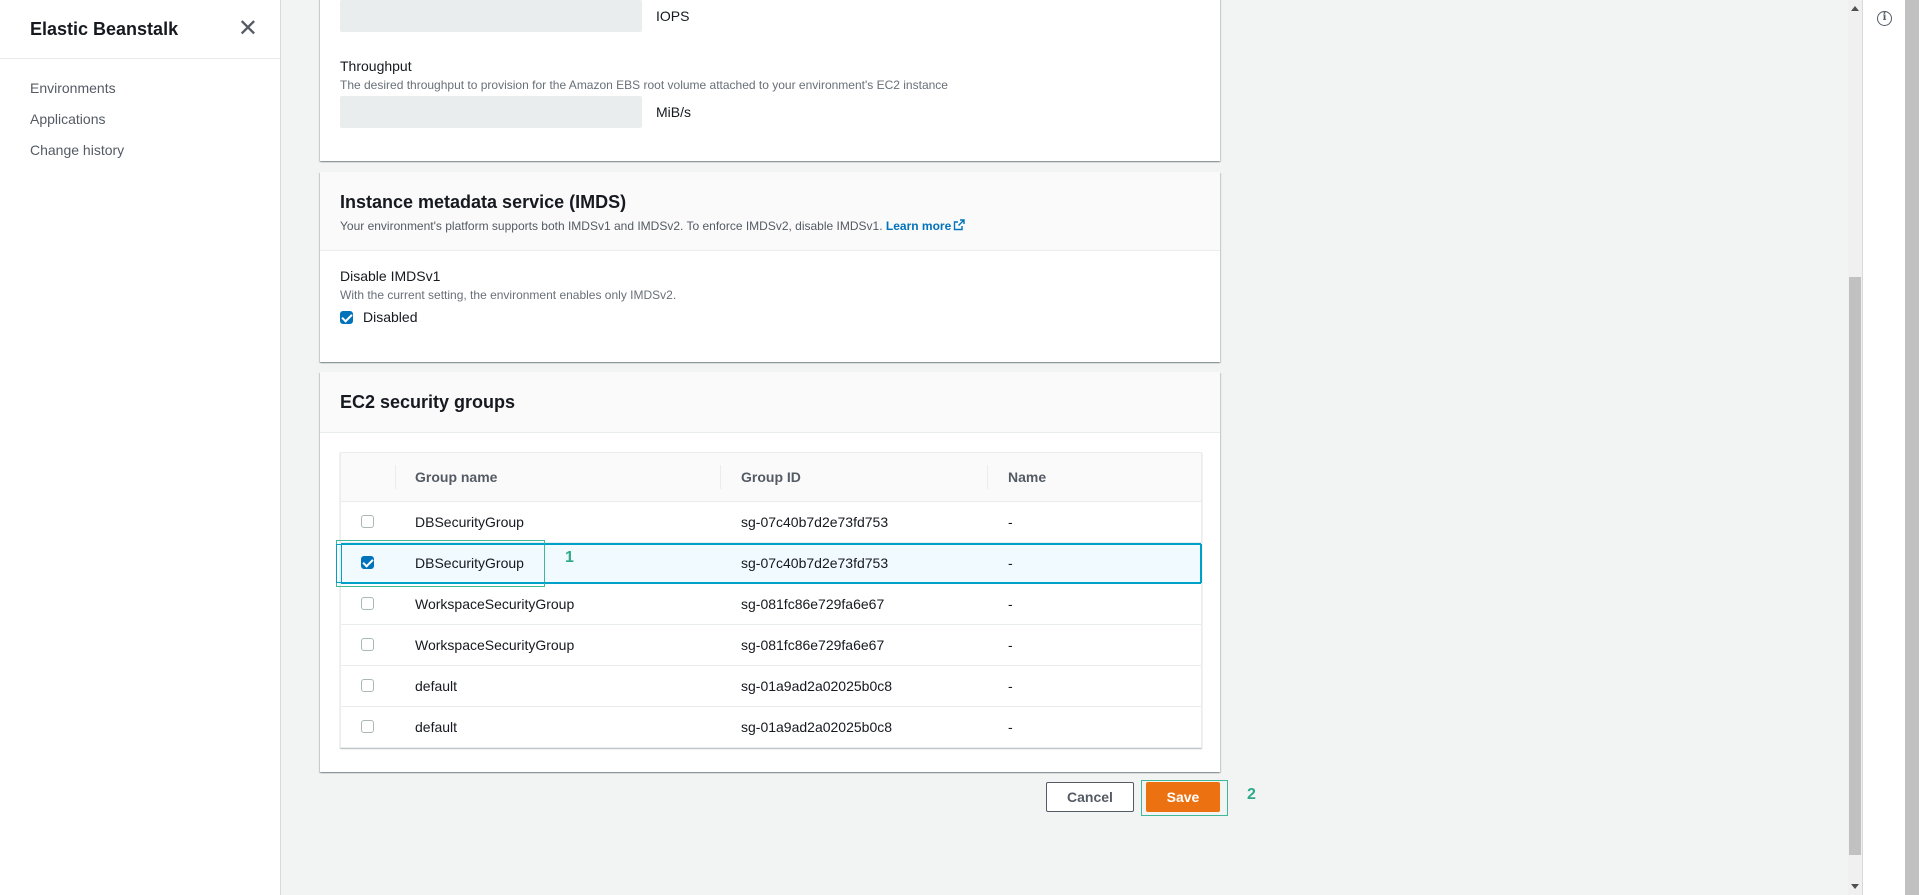 This screenshot has height=895, width=1920. I want to click on annotation-label-1: 1, so click(569, 557).